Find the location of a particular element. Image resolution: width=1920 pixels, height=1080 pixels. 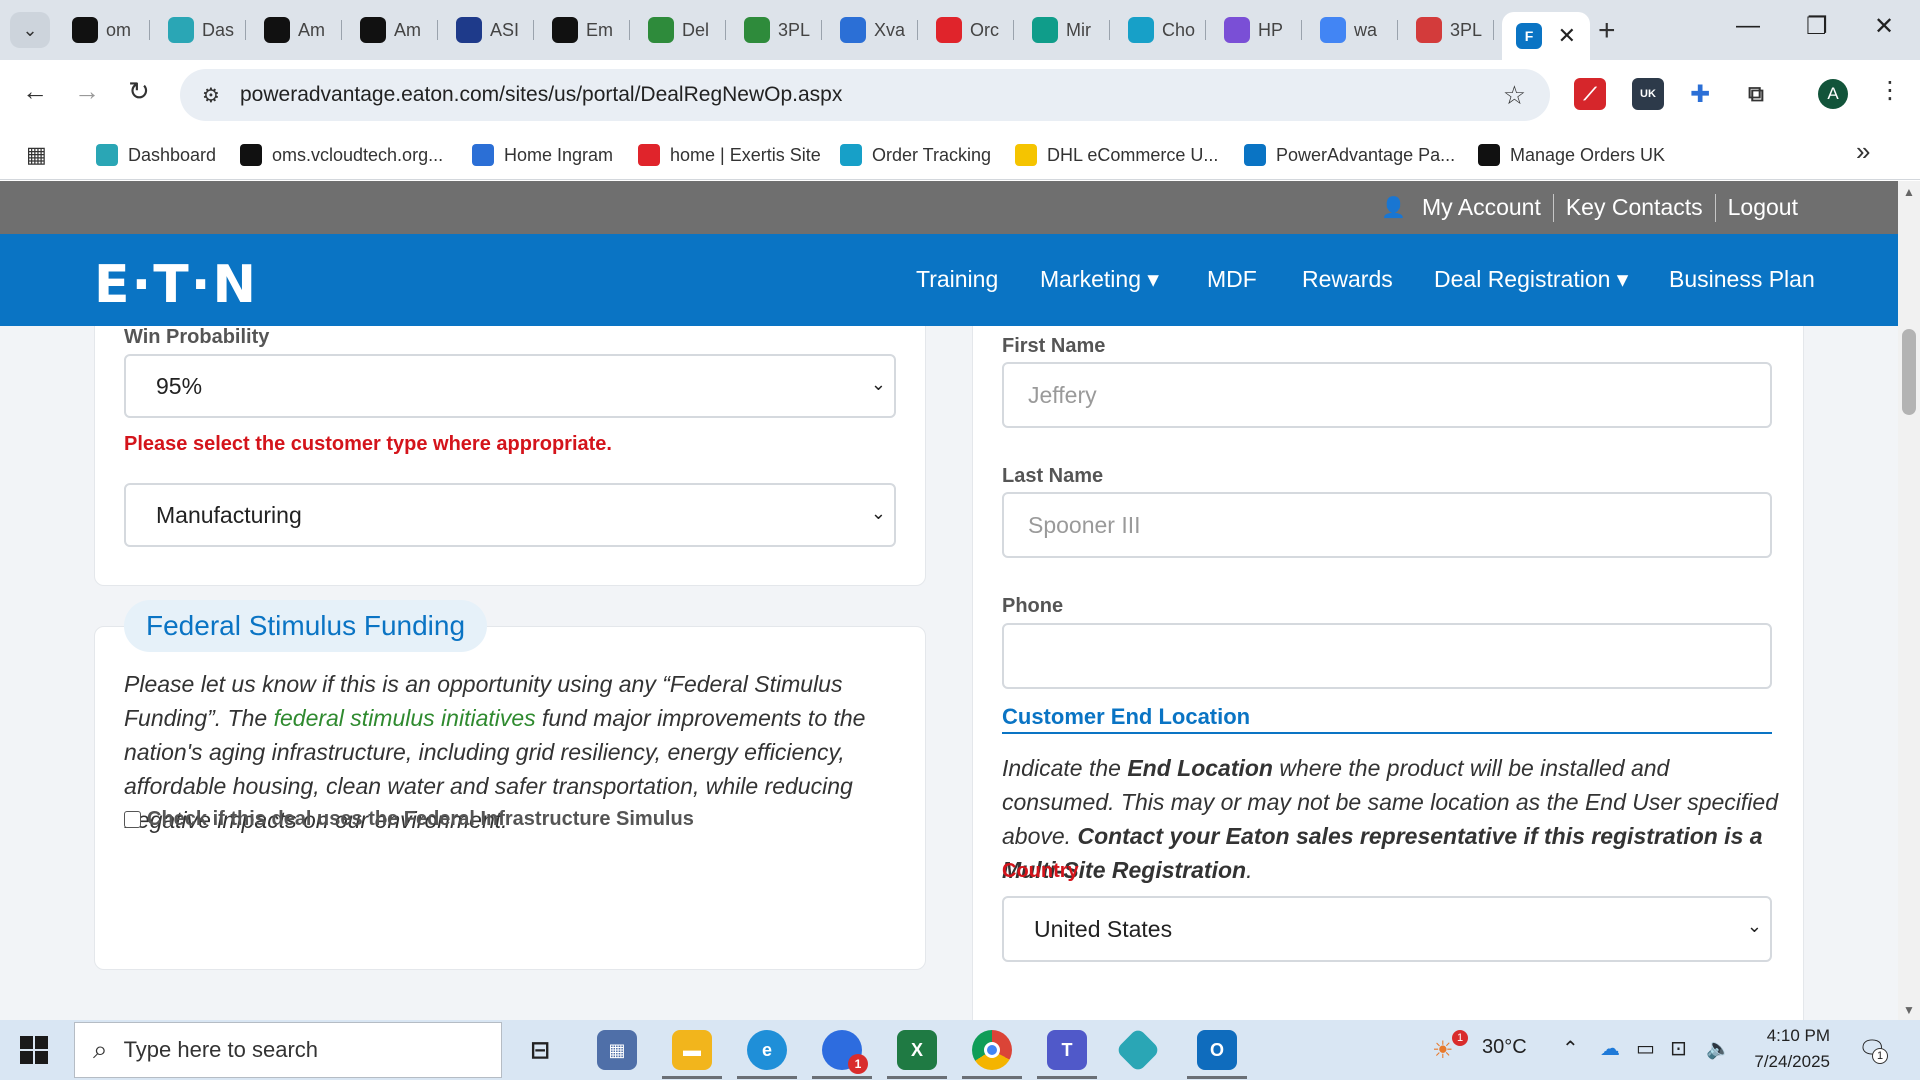

bookmarks-overflow-icon: » is located at coordinates (1863, 151).